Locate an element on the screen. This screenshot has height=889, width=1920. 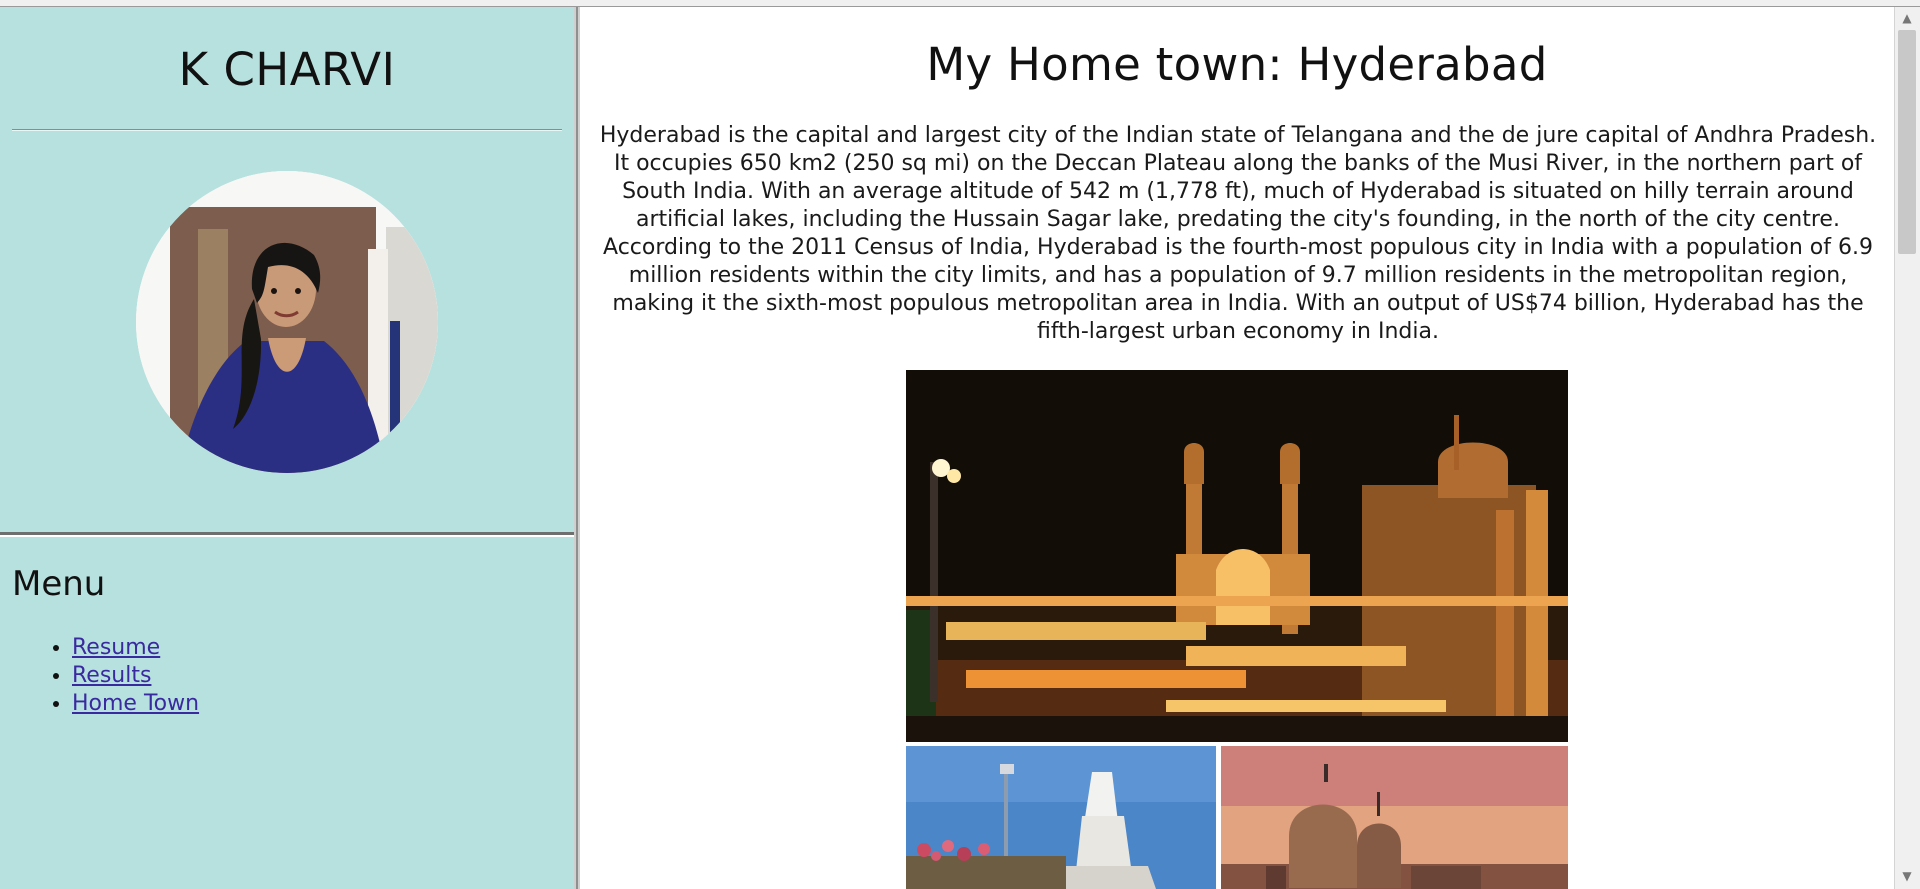
avatar-photo is located at coordinates (287, 322).